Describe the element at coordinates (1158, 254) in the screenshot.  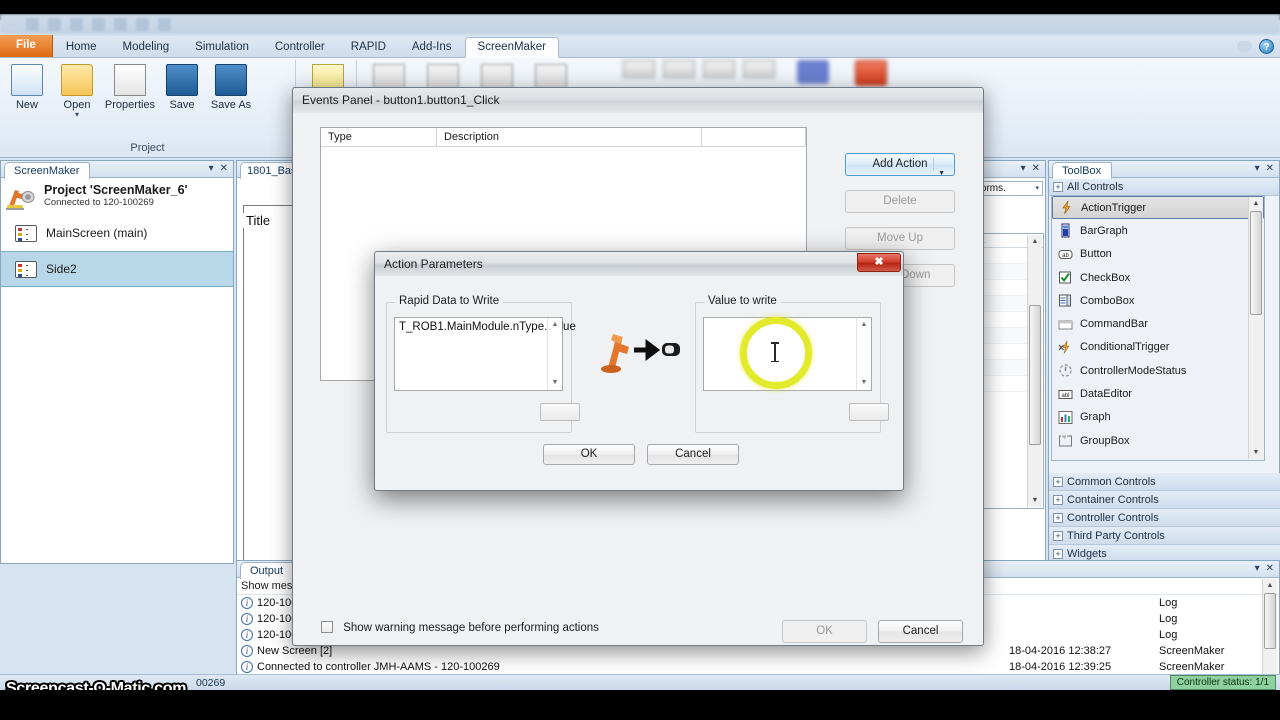
I see `toolbox-item-button: ab Button` at that location.